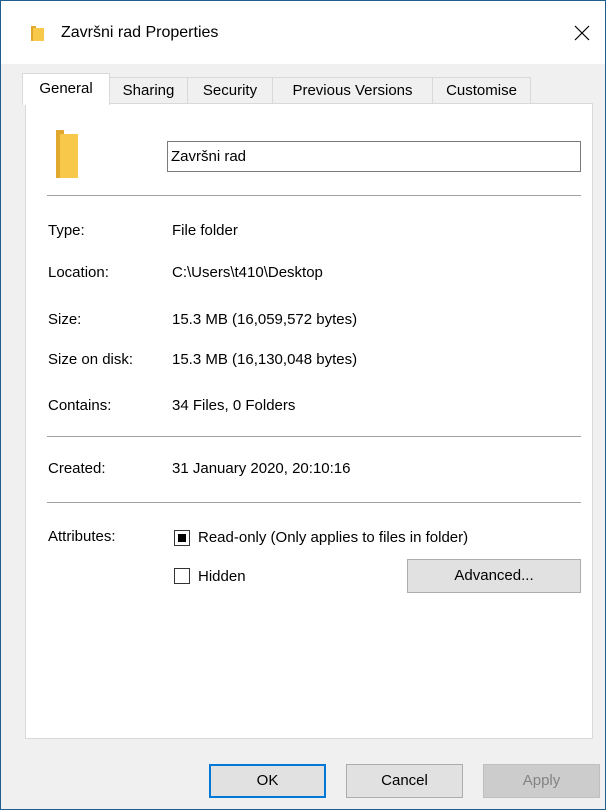  I want to click on close-icon, so click(582, 32).